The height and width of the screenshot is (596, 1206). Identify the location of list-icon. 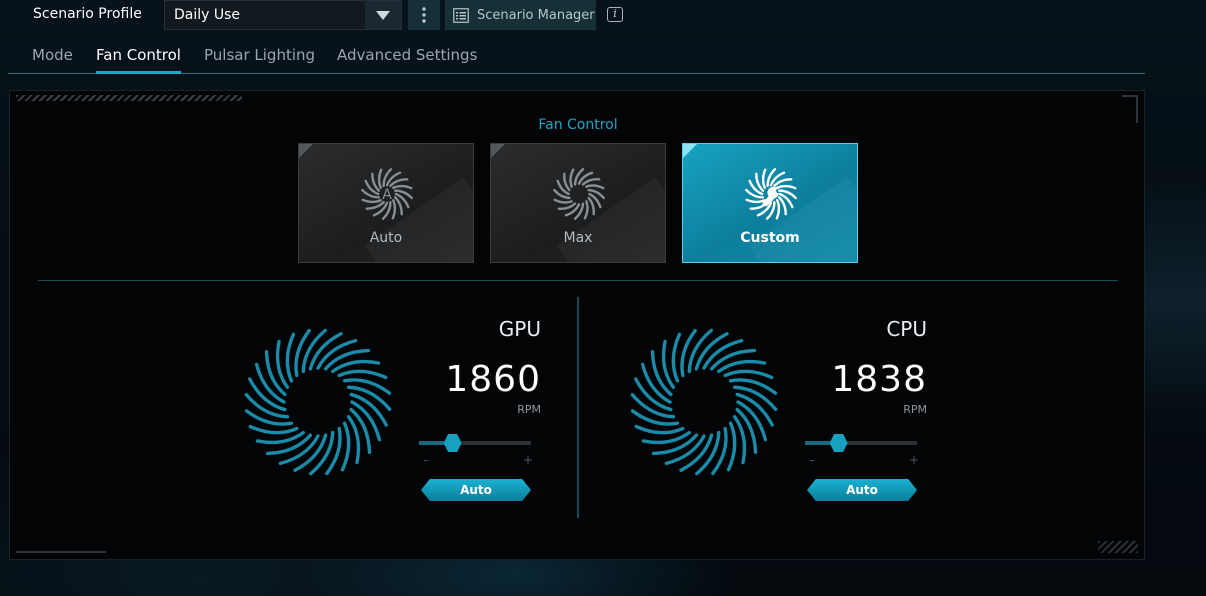
(461, 15).